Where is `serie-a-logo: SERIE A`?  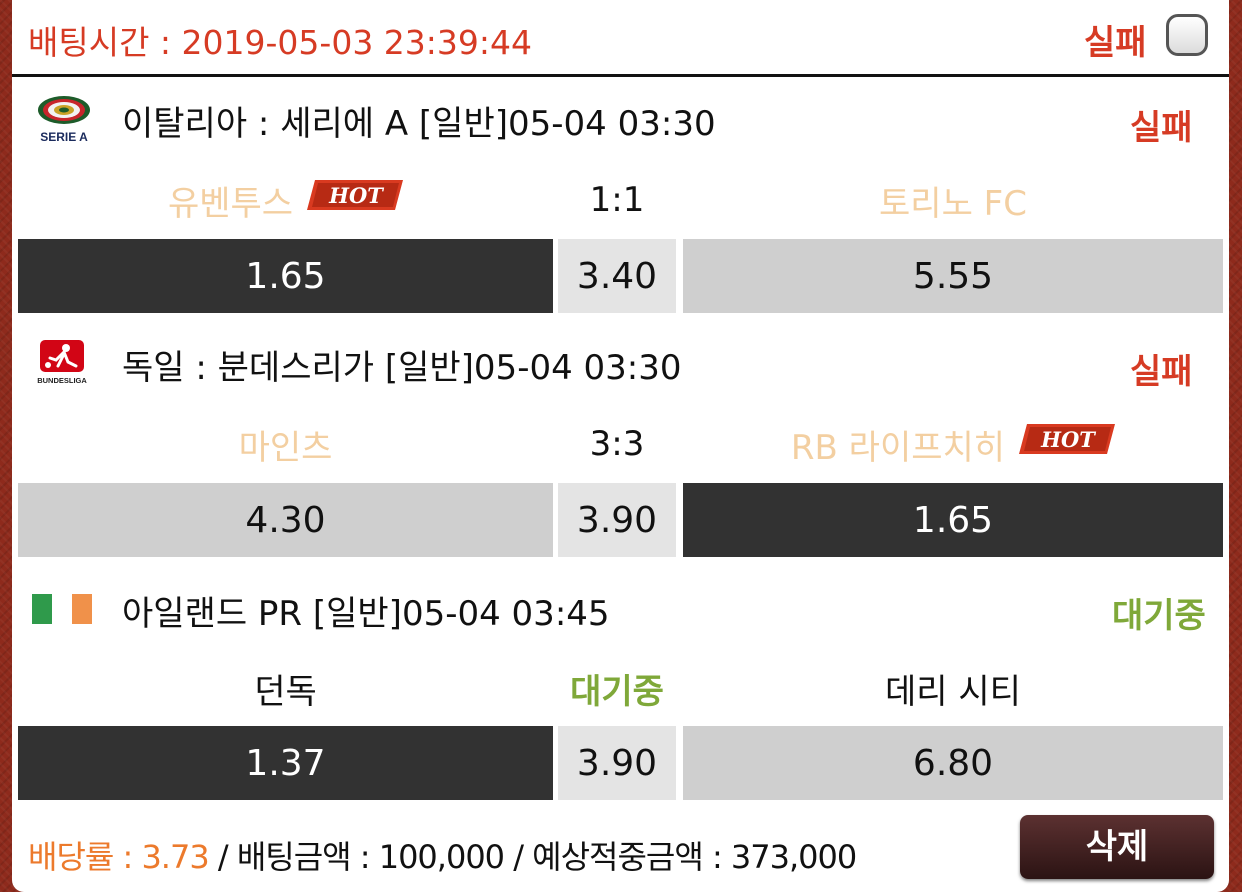 serie-a-logo: SERIE A is located at coordinates (64, 119).